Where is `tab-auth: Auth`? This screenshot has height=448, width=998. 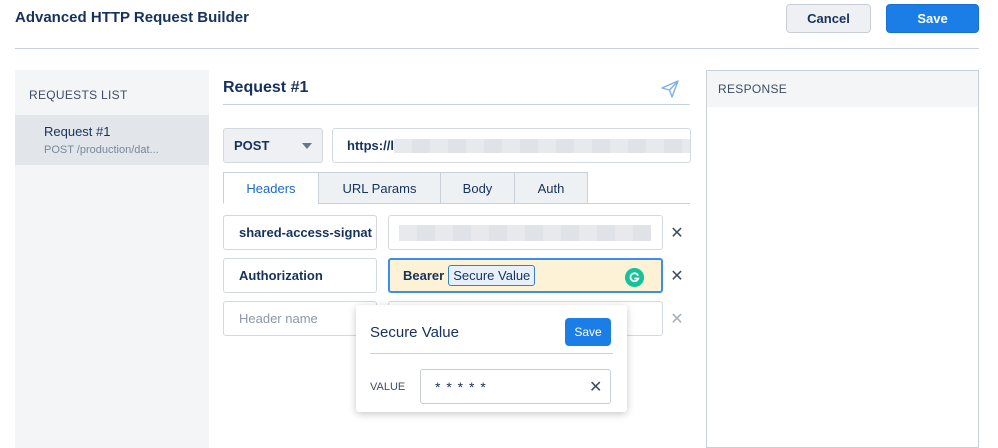
tab-auth: Auth is located at coordinates (551, 188).